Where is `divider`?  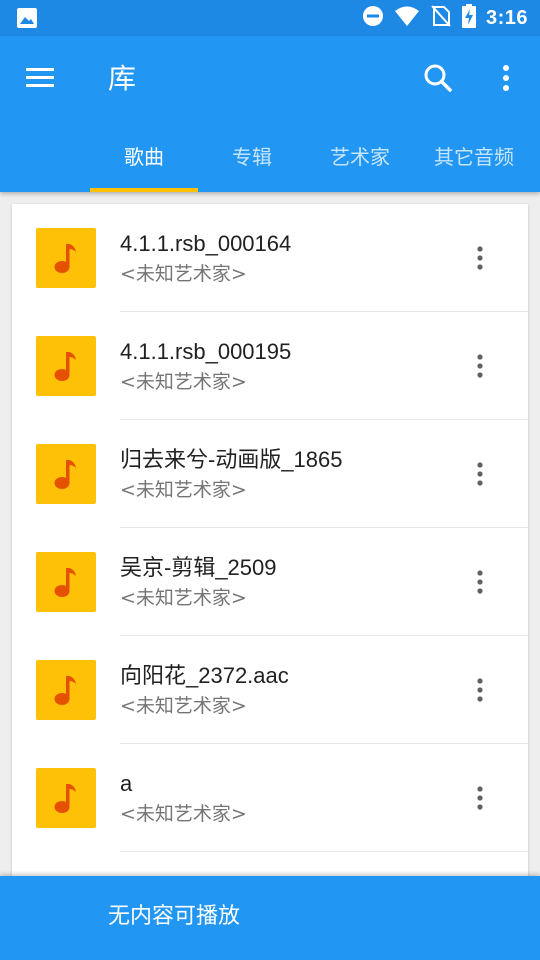 divider is located at coordinates (324, 851).